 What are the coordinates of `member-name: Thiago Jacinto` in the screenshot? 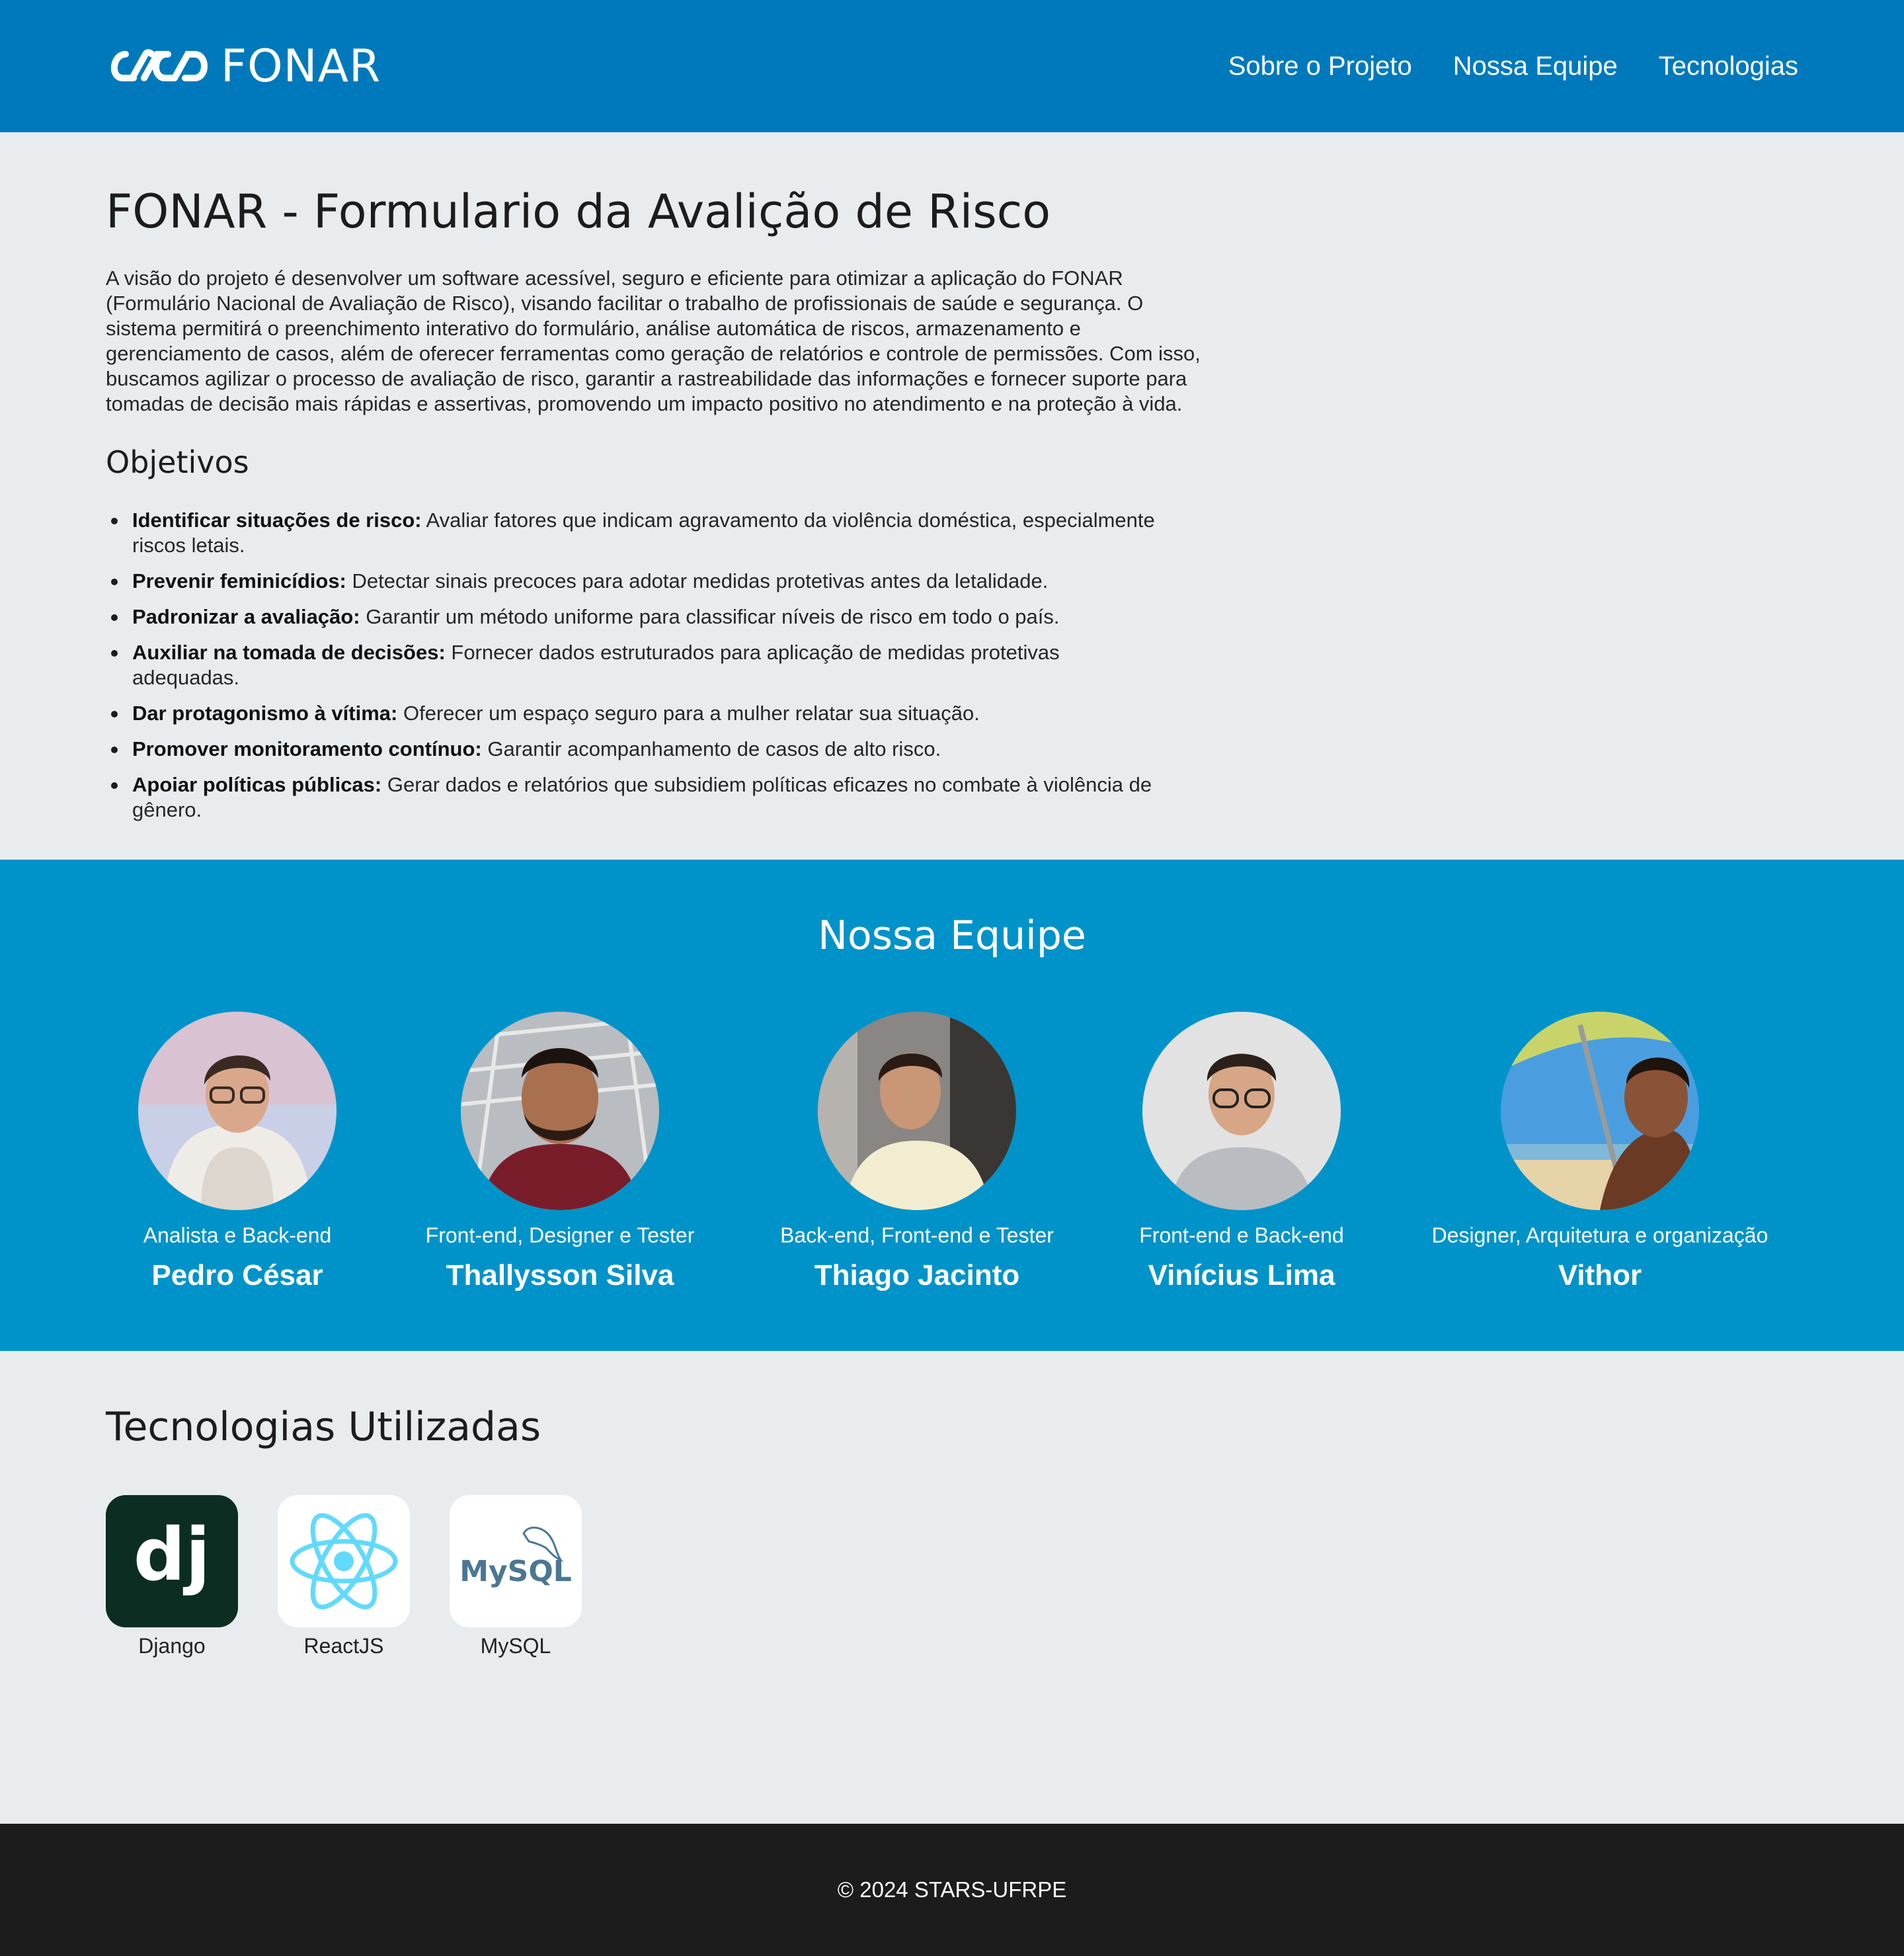 It's located at (917, 1275).